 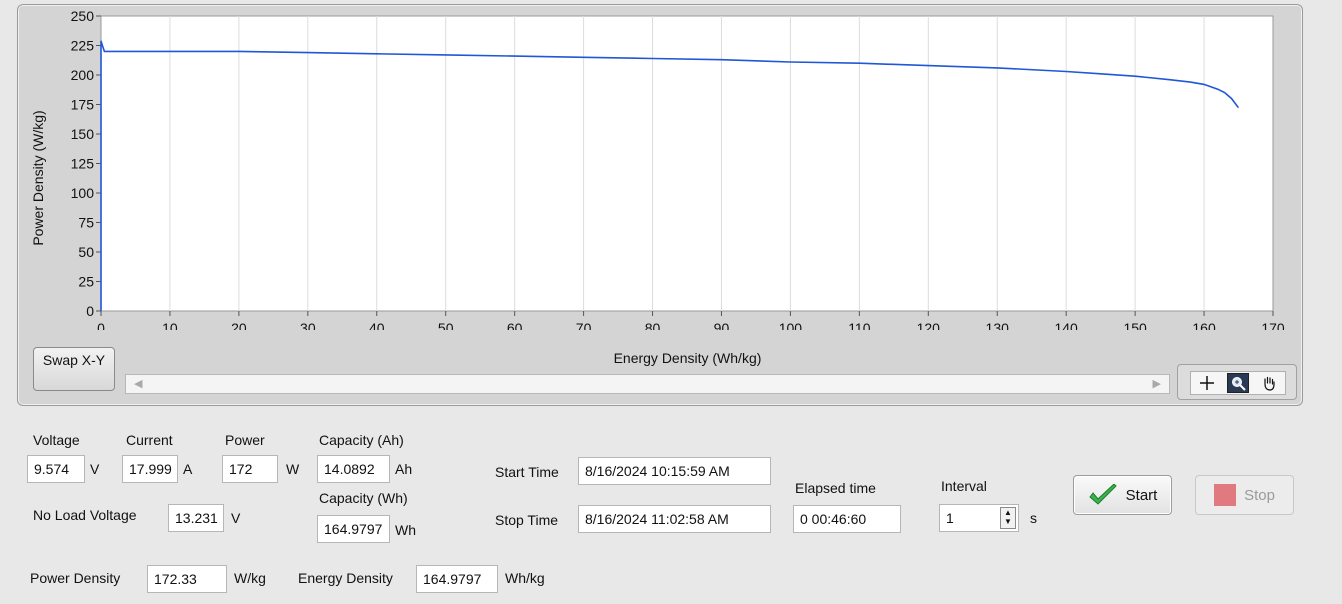 What do you see at coordinates (515, 325) in the screenshot?
I see `x-tick-label: 60` at bounding box center [515, 325].